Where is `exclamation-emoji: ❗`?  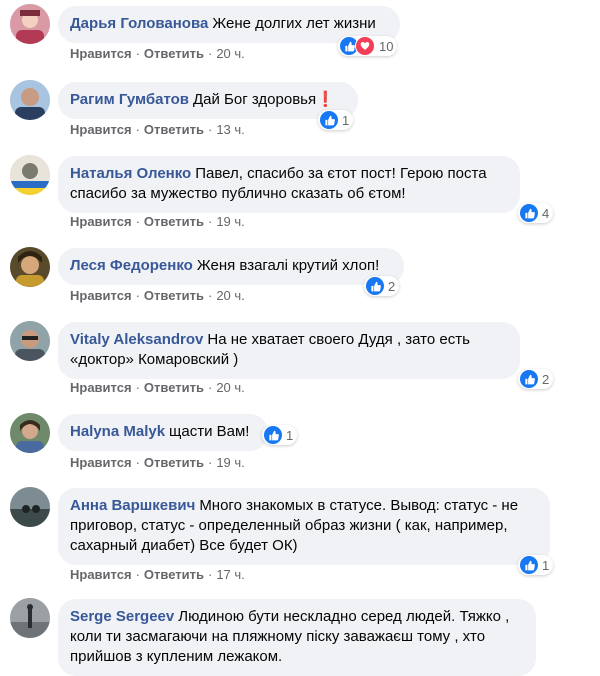 exclamation-emoji: ❗ is located at coordinates (325, 99).